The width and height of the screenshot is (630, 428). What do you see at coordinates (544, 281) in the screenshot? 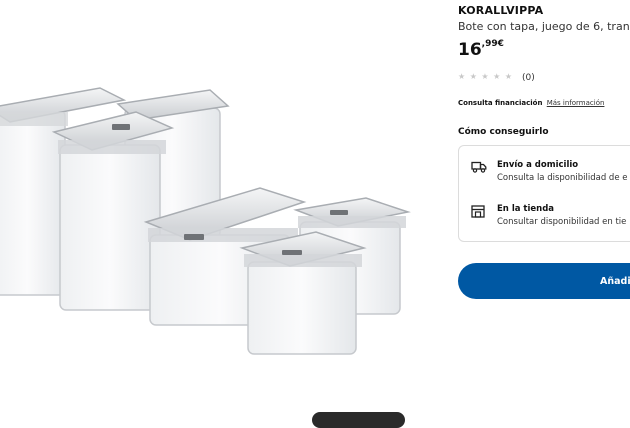
I see `add-to-cart-button: Añadi` at bounding box center [544, 281].